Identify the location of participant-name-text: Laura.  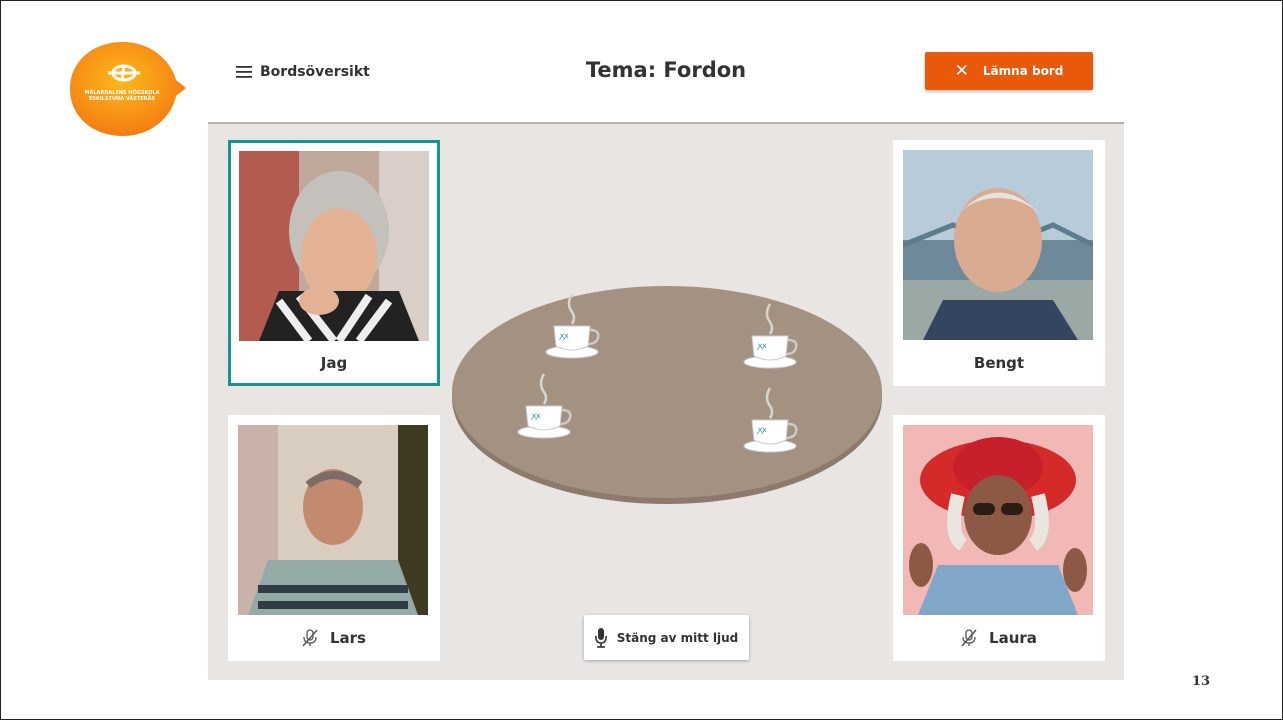
(1013, 638).